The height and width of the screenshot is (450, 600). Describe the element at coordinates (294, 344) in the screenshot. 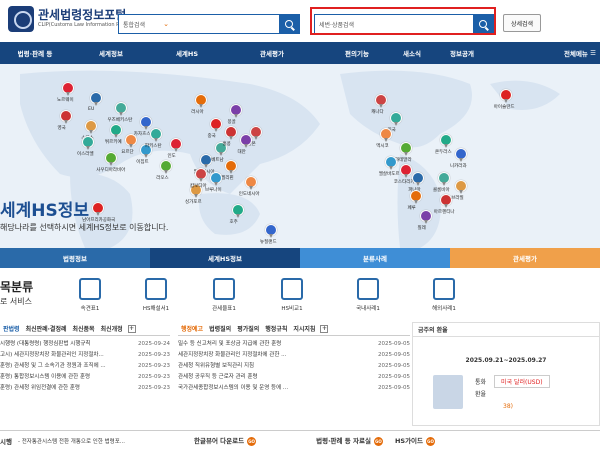

I see `list-item: 밀수 등 신고처리 및 포상금 지급에 관한 훈령 2025-09-05` at that location.